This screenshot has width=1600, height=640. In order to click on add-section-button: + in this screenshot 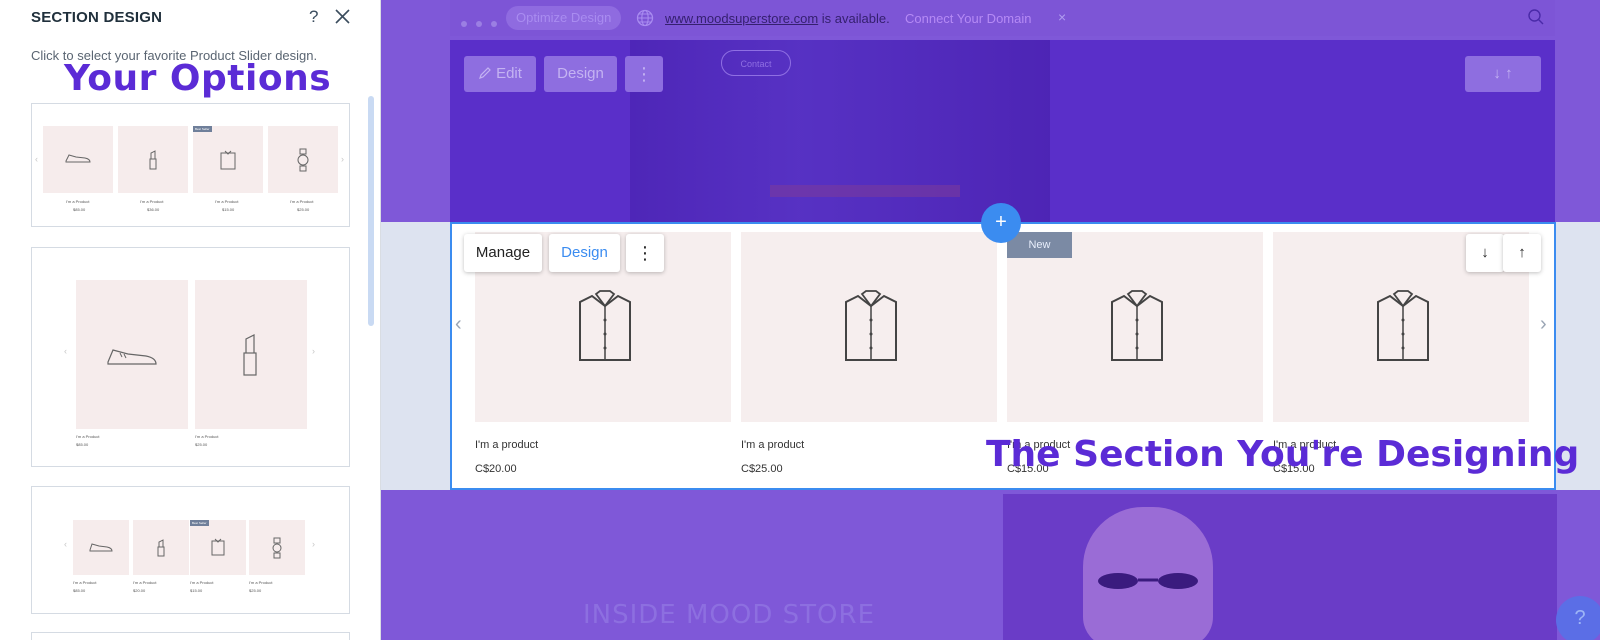, I will do `click(1001, 223)`.